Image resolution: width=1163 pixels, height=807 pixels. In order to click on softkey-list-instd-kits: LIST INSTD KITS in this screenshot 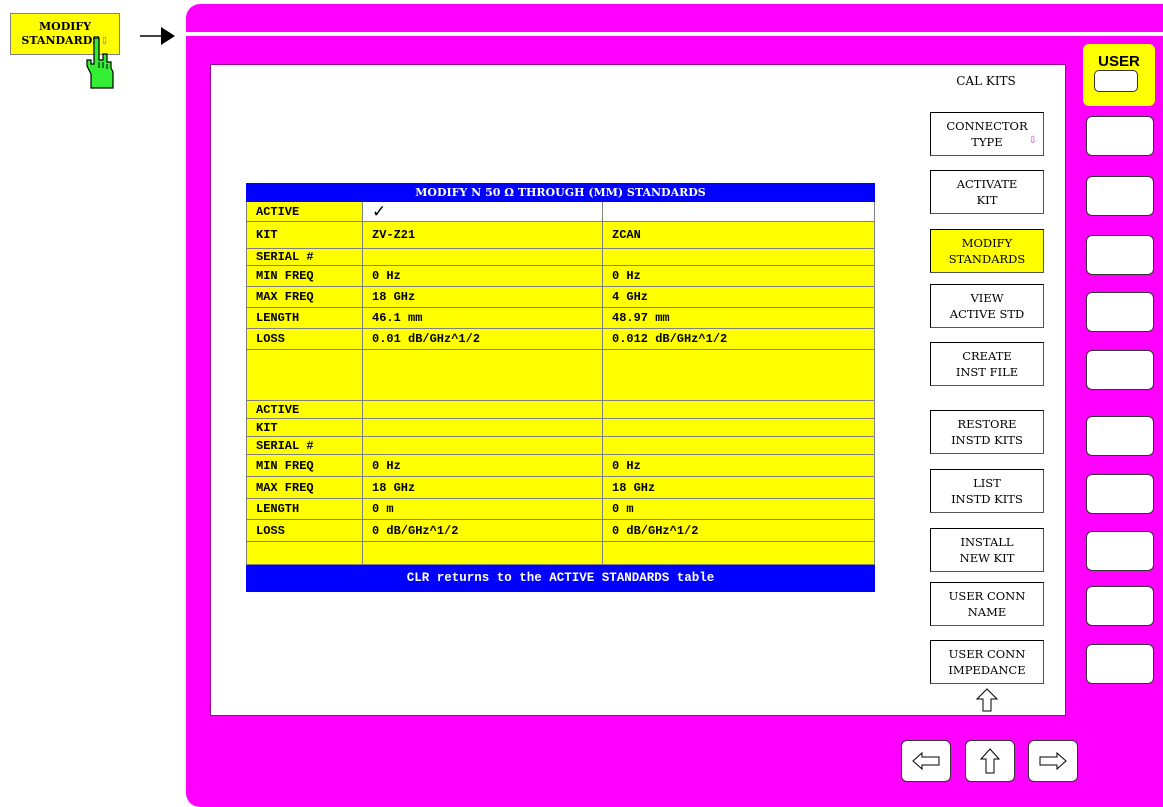, I will do `click(987, 491)`.